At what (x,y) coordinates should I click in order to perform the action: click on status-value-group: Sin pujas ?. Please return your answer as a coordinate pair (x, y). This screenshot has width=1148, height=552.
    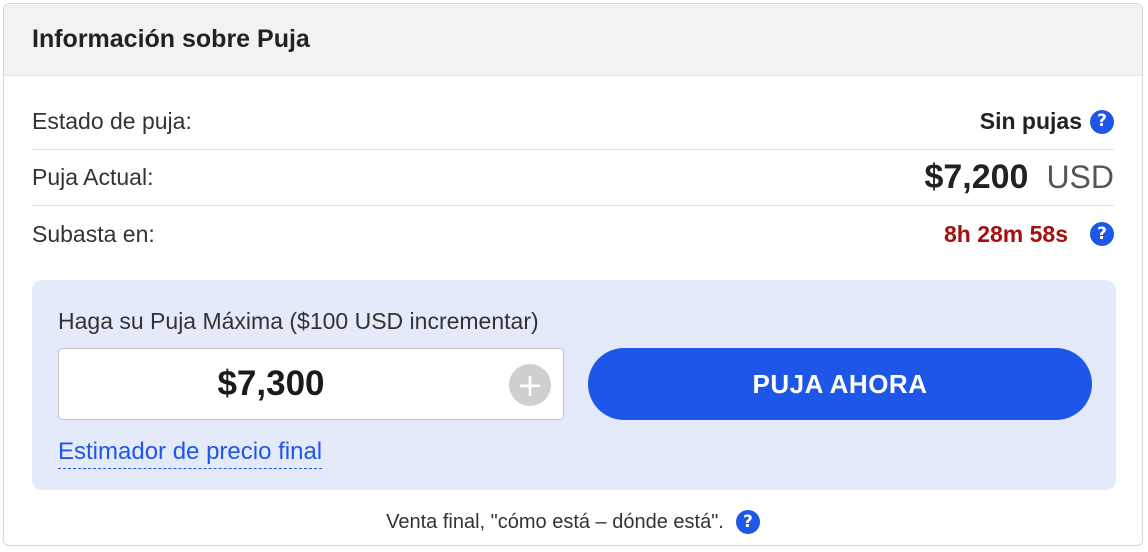
    Looking at the image, I should click on (1047, 121).